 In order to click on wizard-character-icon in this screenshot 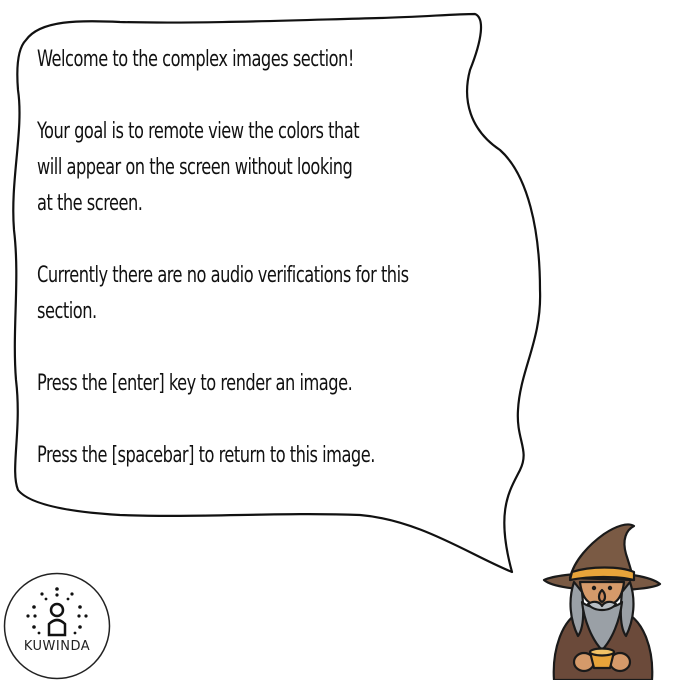, I will do `click(602, 601)`.